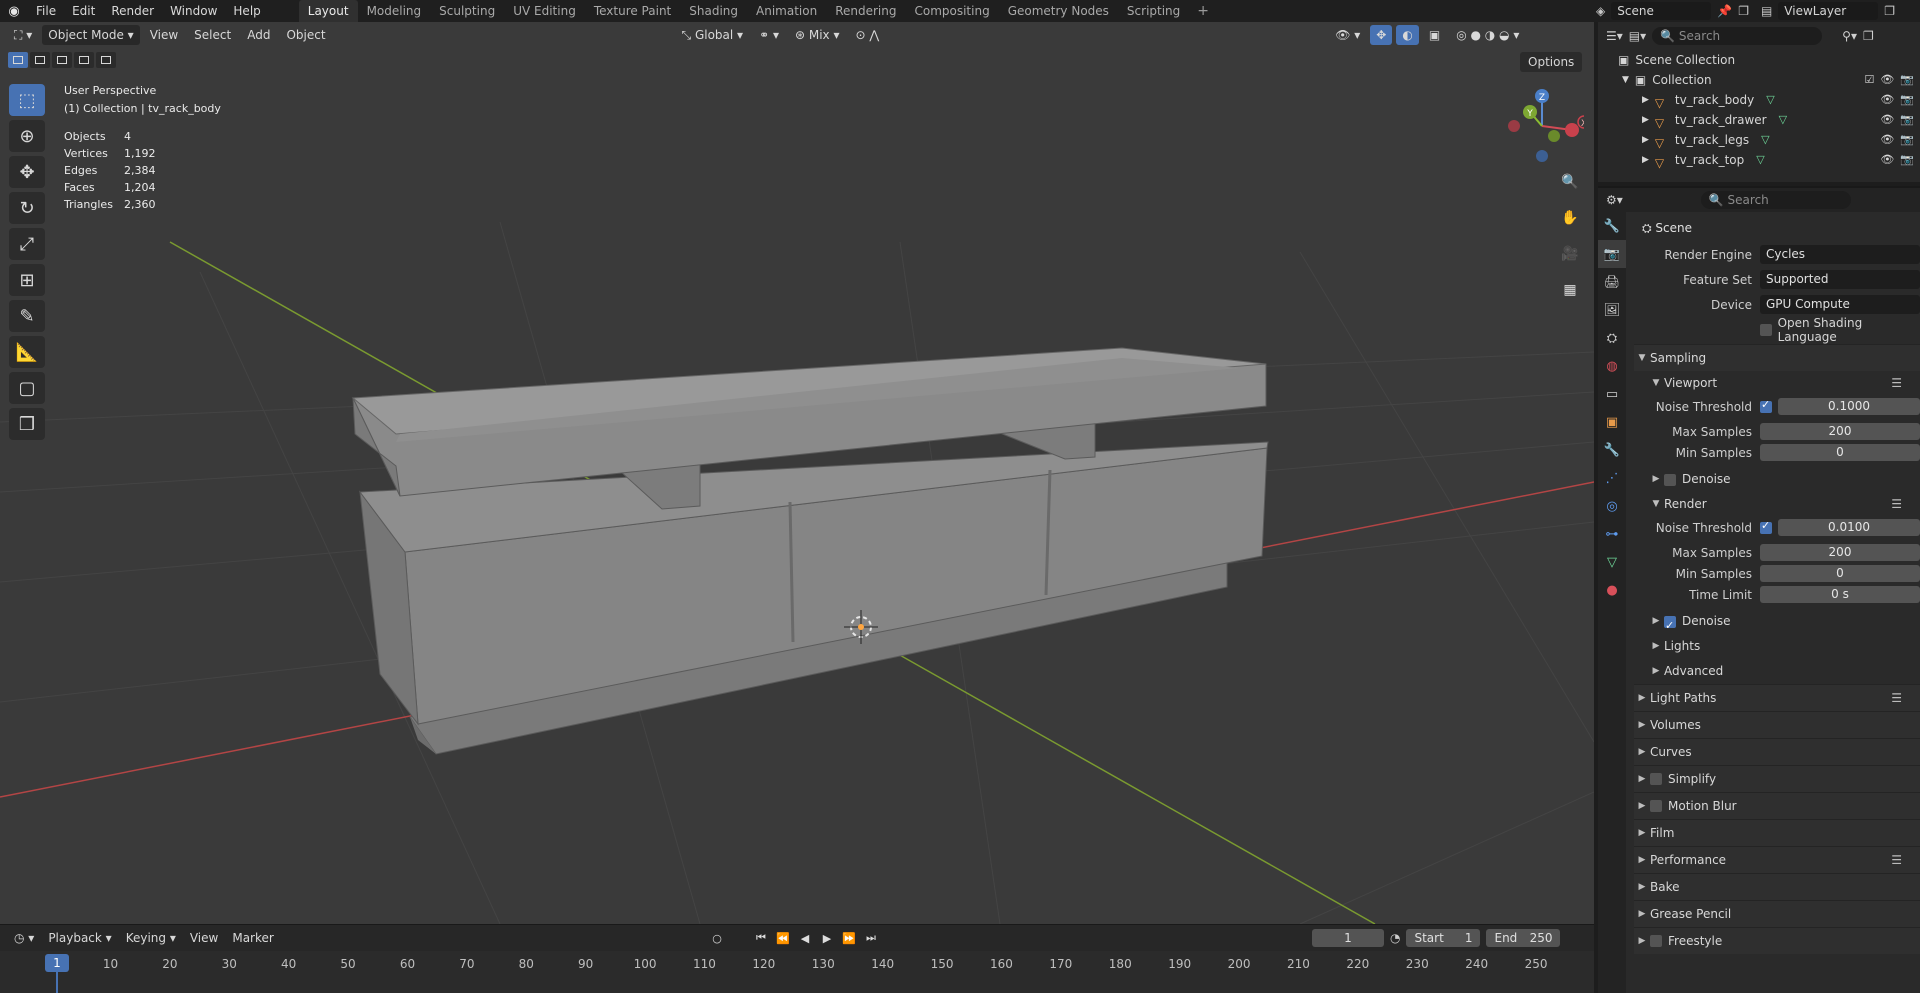 The image size is (1920, 993). Describe the element at coordinates (1612, 478) in the screenshot. I see `particles-tab-icon: ⋰` at that location.